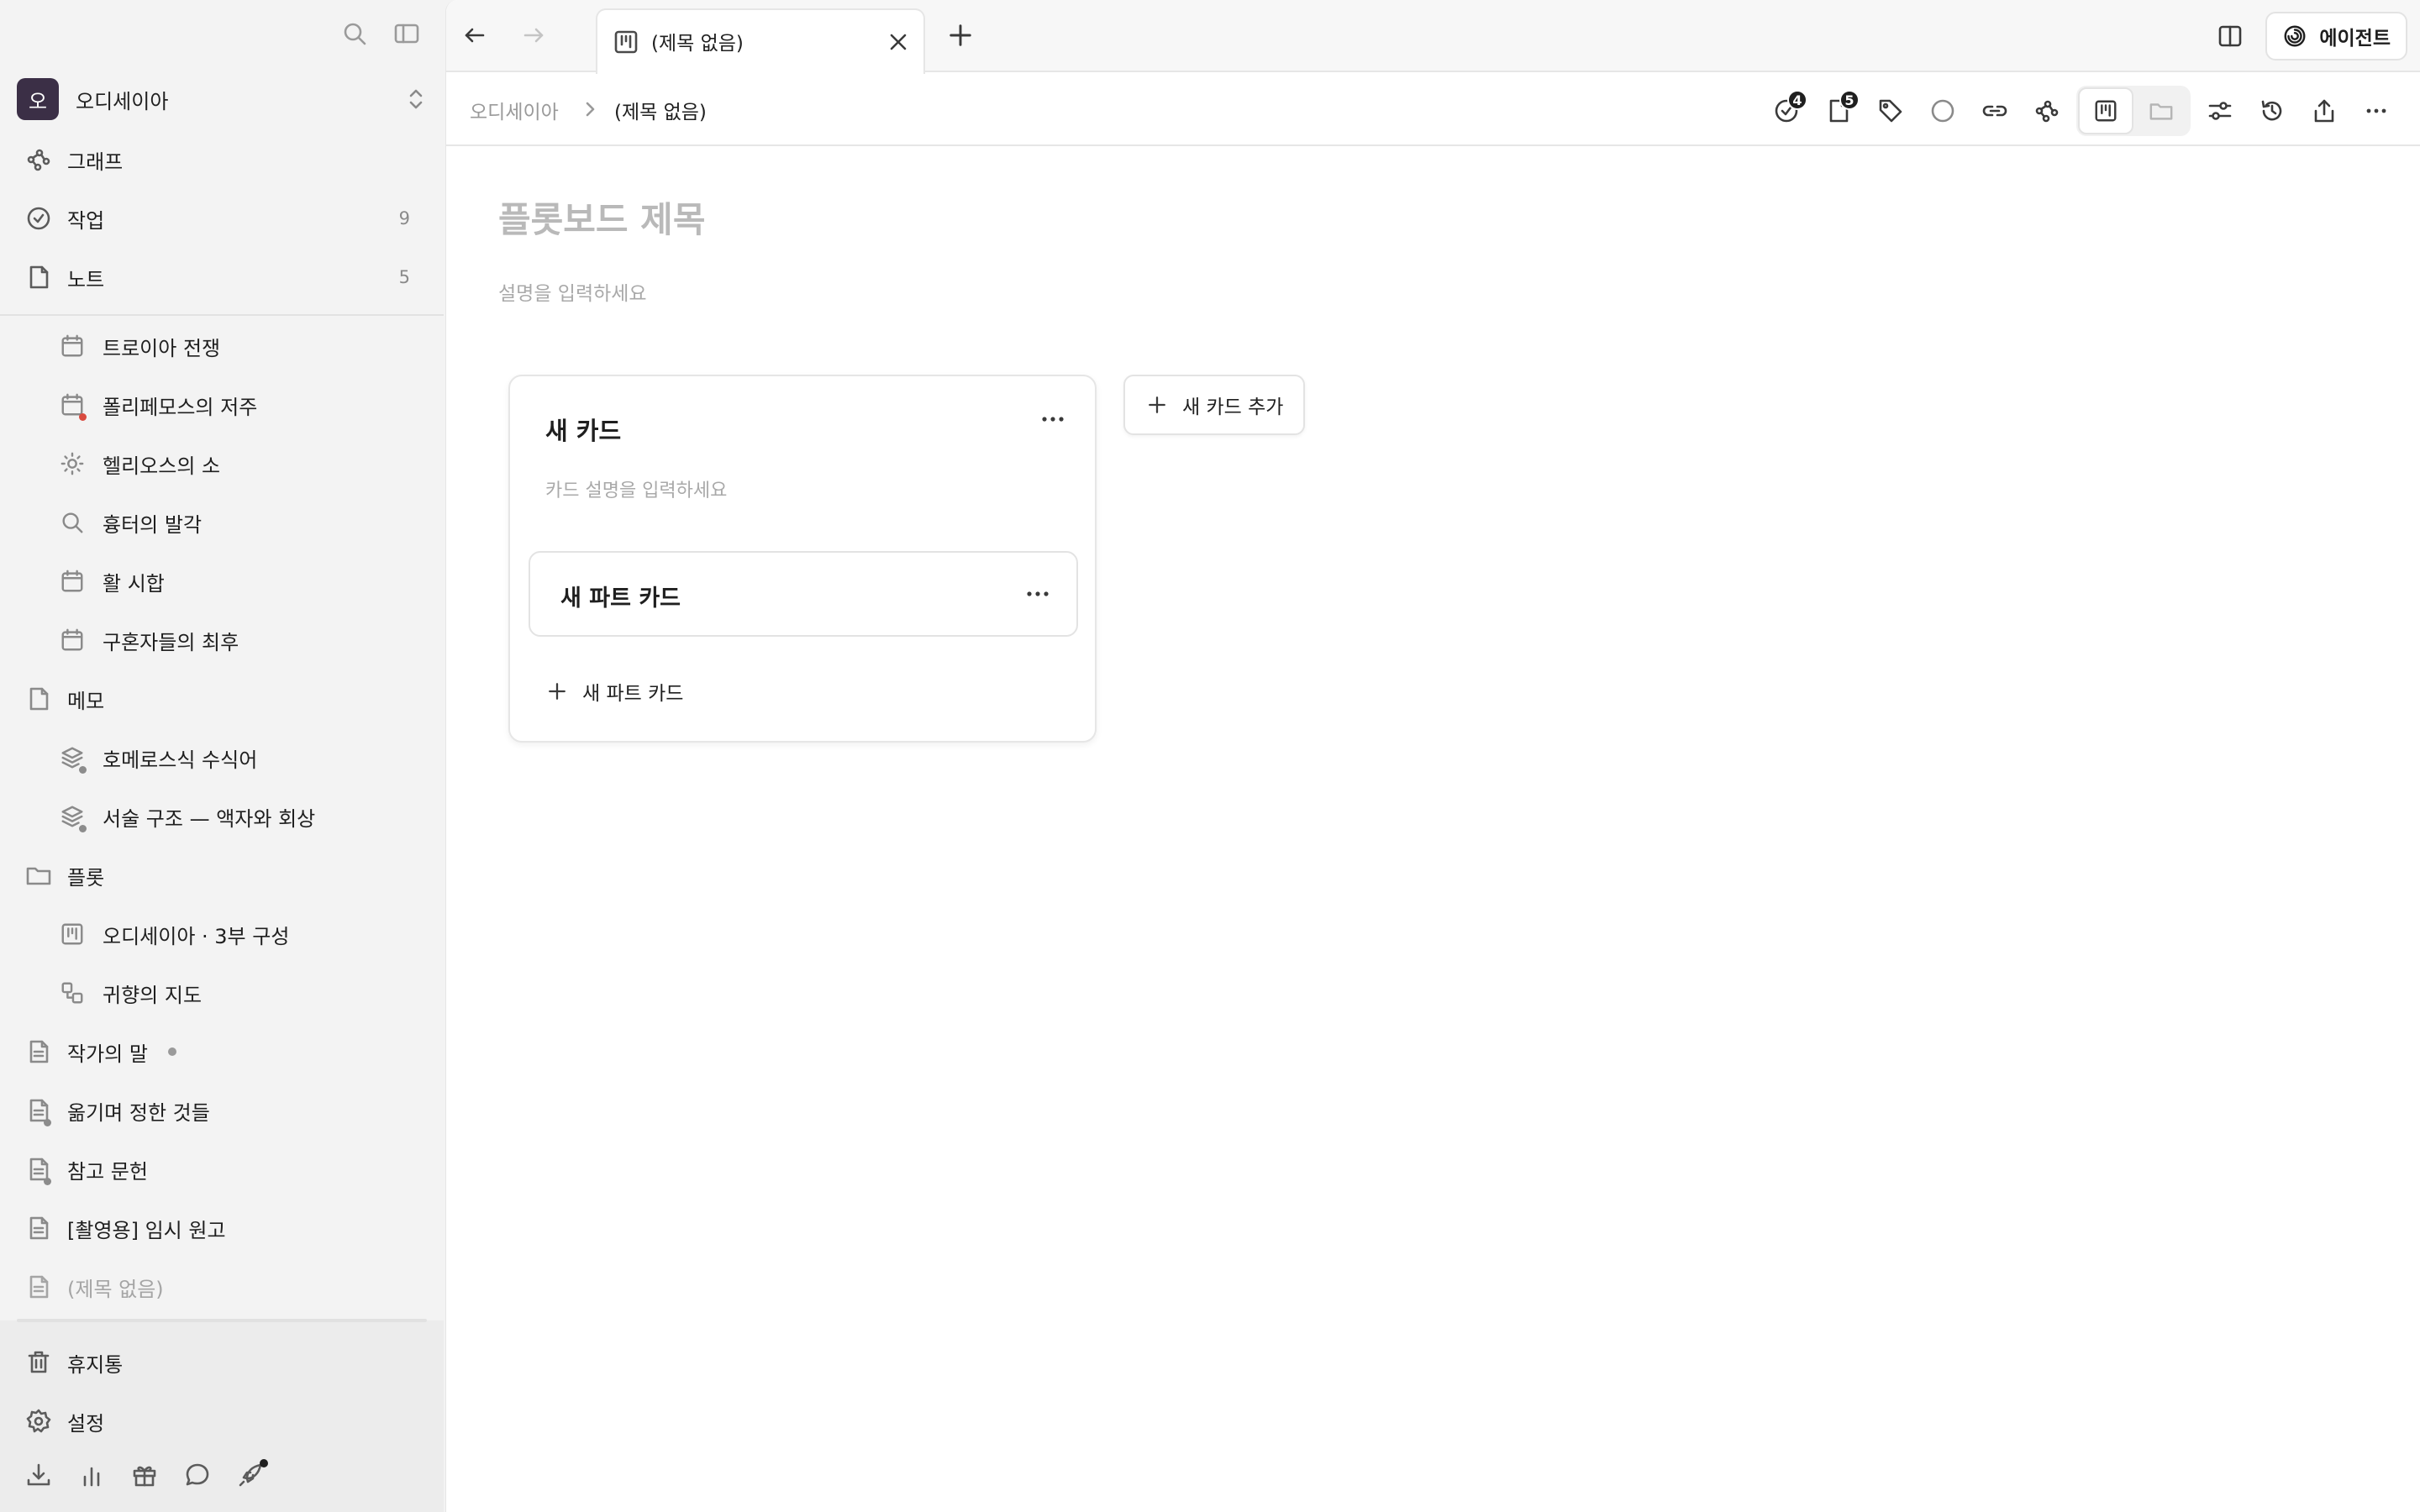 Image resolution: width=2420 pixels, height=1512 pixels. I want to click on sidebar-item-label: 귀향의 지도, so click(153, 995).